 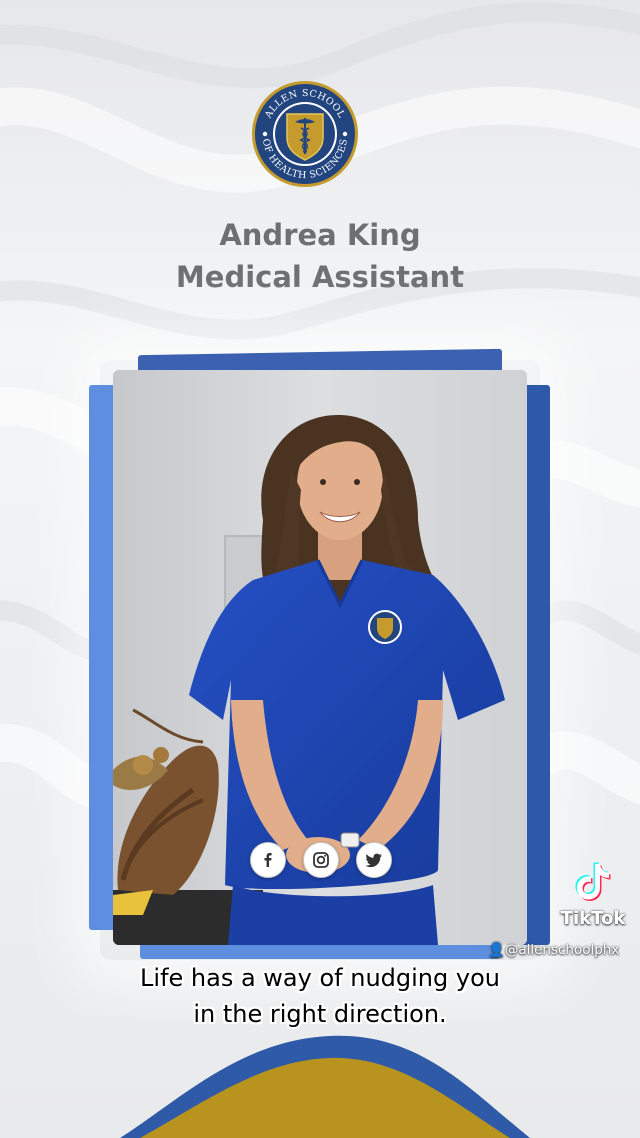 I want to click on facebook-button, so click(x=268, y=860).